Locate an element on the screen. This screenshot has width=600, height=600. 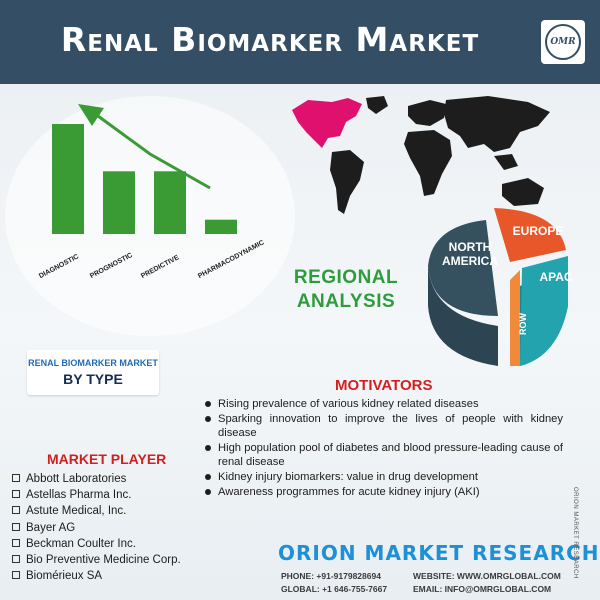
region-label-europe: EUROPE is located at coordinates (538, 231).